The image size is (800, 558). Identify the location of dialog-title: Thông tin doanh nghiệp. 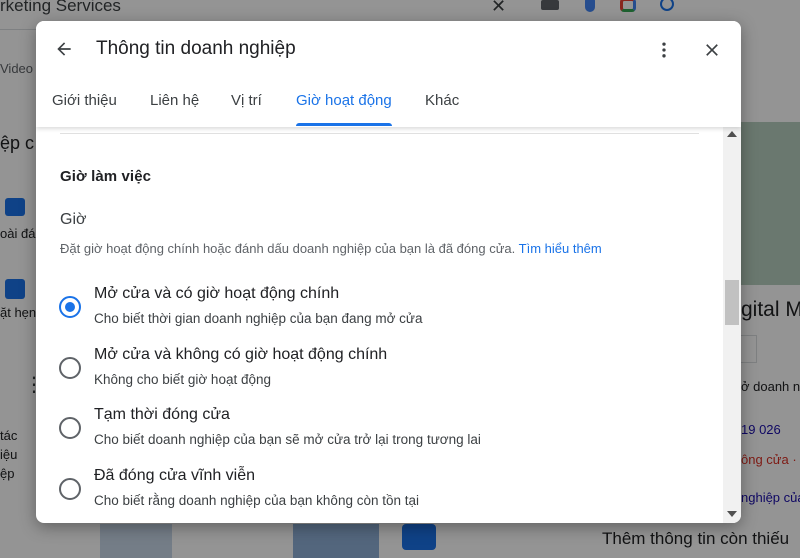
(196, 48).